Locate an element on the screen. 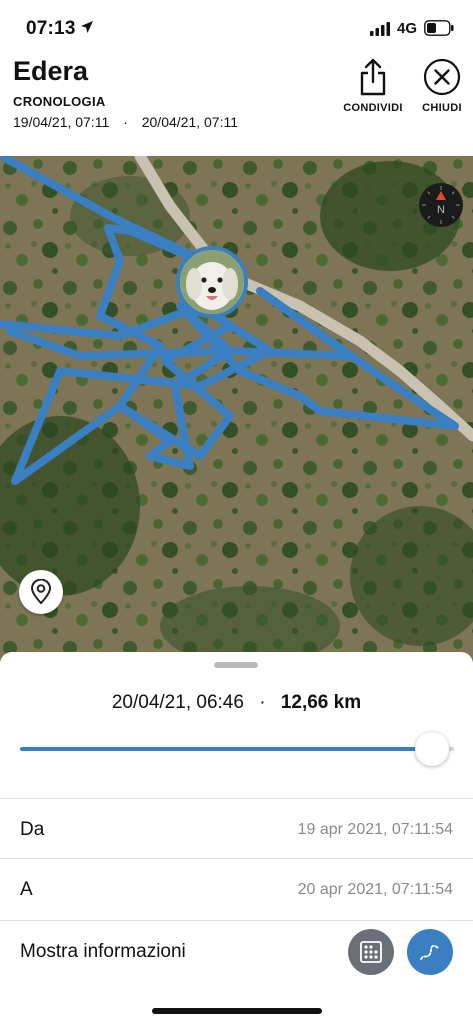  dots-grid-icon is located at coordinates (371, 952).